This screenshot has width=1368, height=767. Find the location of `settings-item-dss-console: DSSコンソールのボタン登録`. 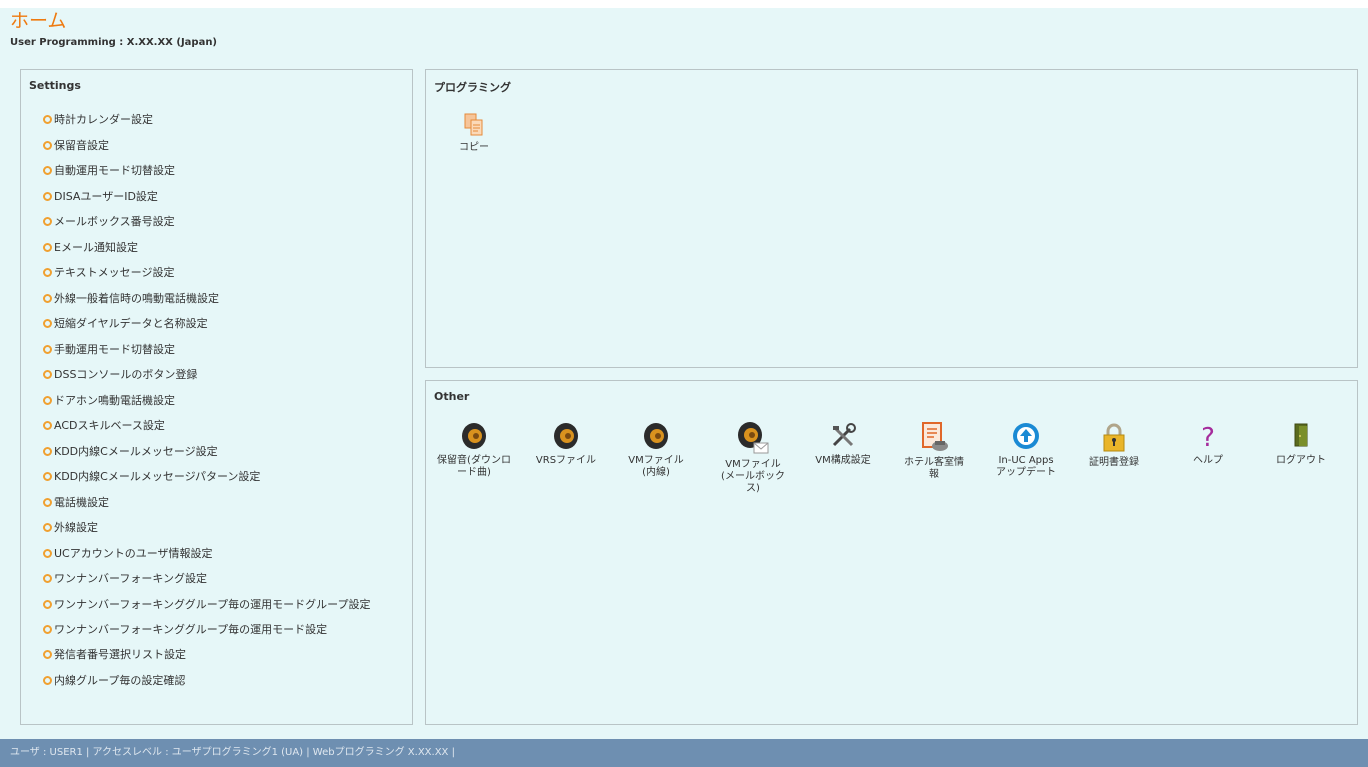

settings-item-dss-console: DSSコンソールのボタン登録 is located at coordinates (215, 374).